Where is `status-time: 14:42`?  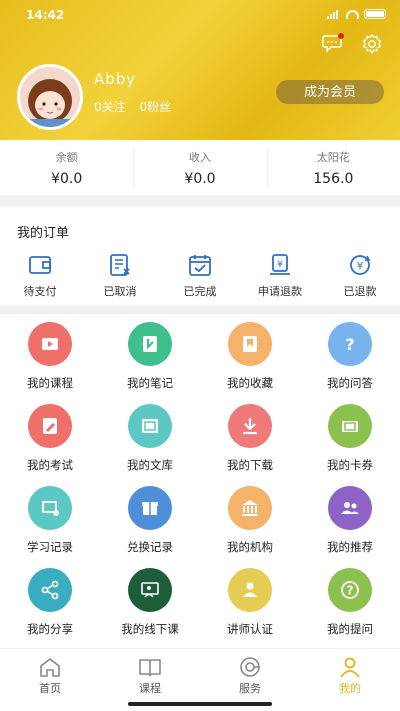 status-time: 14:42 is located at coordinates (45, 15).